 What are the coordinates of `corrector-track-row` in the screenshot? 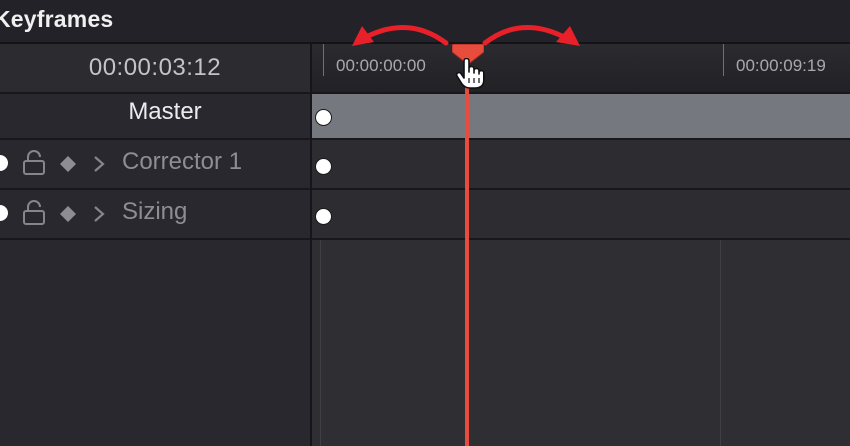 It's located at (581, 164).